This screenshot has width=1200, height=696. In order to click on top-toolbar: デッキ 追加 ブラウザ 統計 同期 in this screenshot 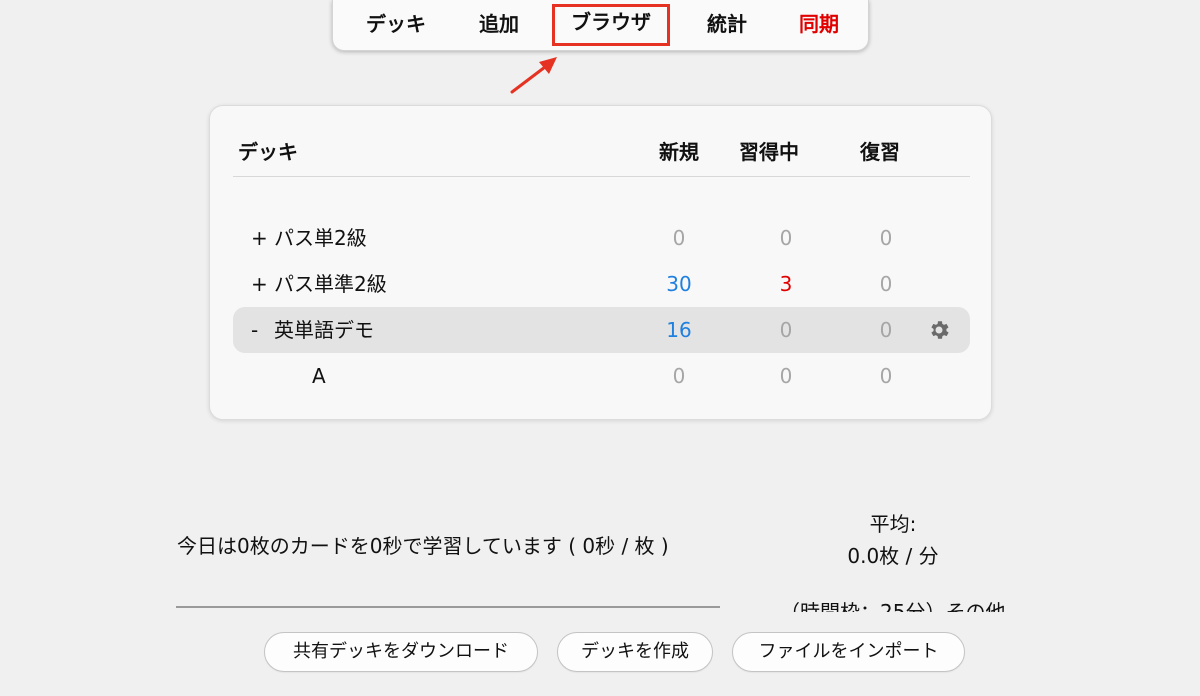, I will do `click(600, 25)`.